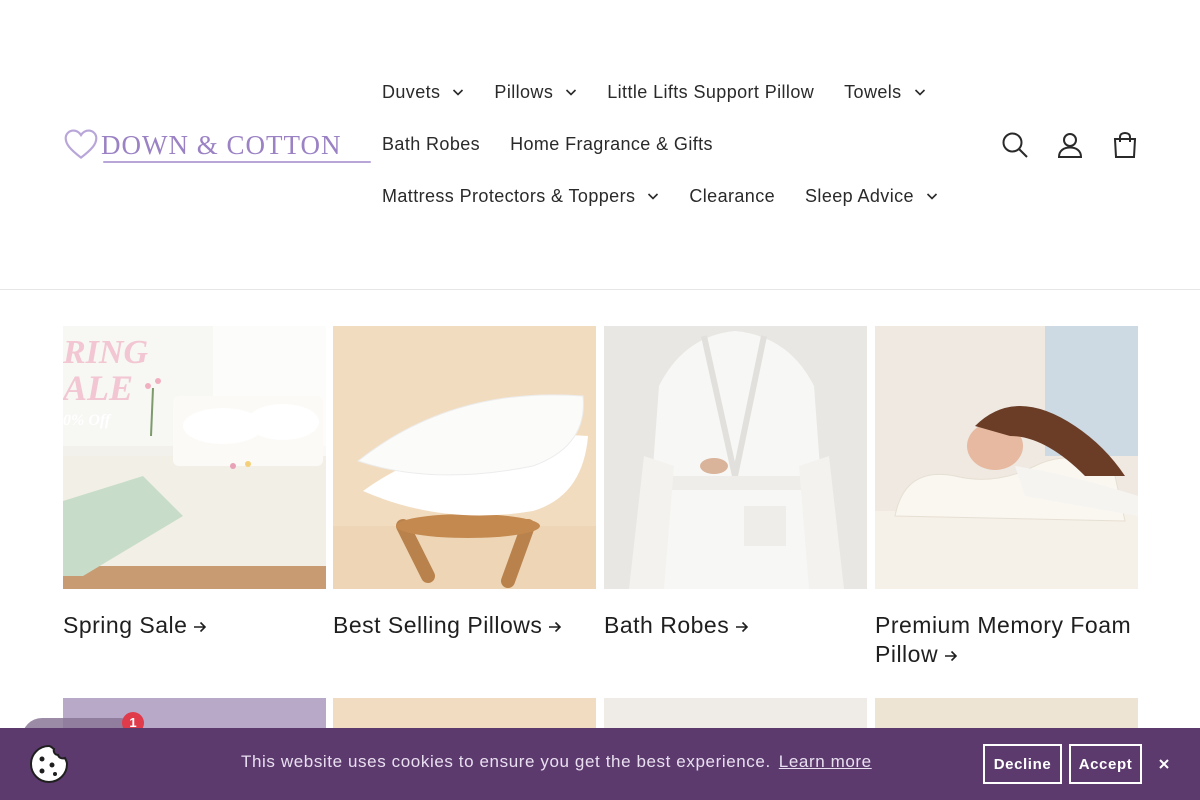 The image size is (1200, 800). I want to click on sale-overlay-text: RING ALE 0% Off, so click(105, 383).